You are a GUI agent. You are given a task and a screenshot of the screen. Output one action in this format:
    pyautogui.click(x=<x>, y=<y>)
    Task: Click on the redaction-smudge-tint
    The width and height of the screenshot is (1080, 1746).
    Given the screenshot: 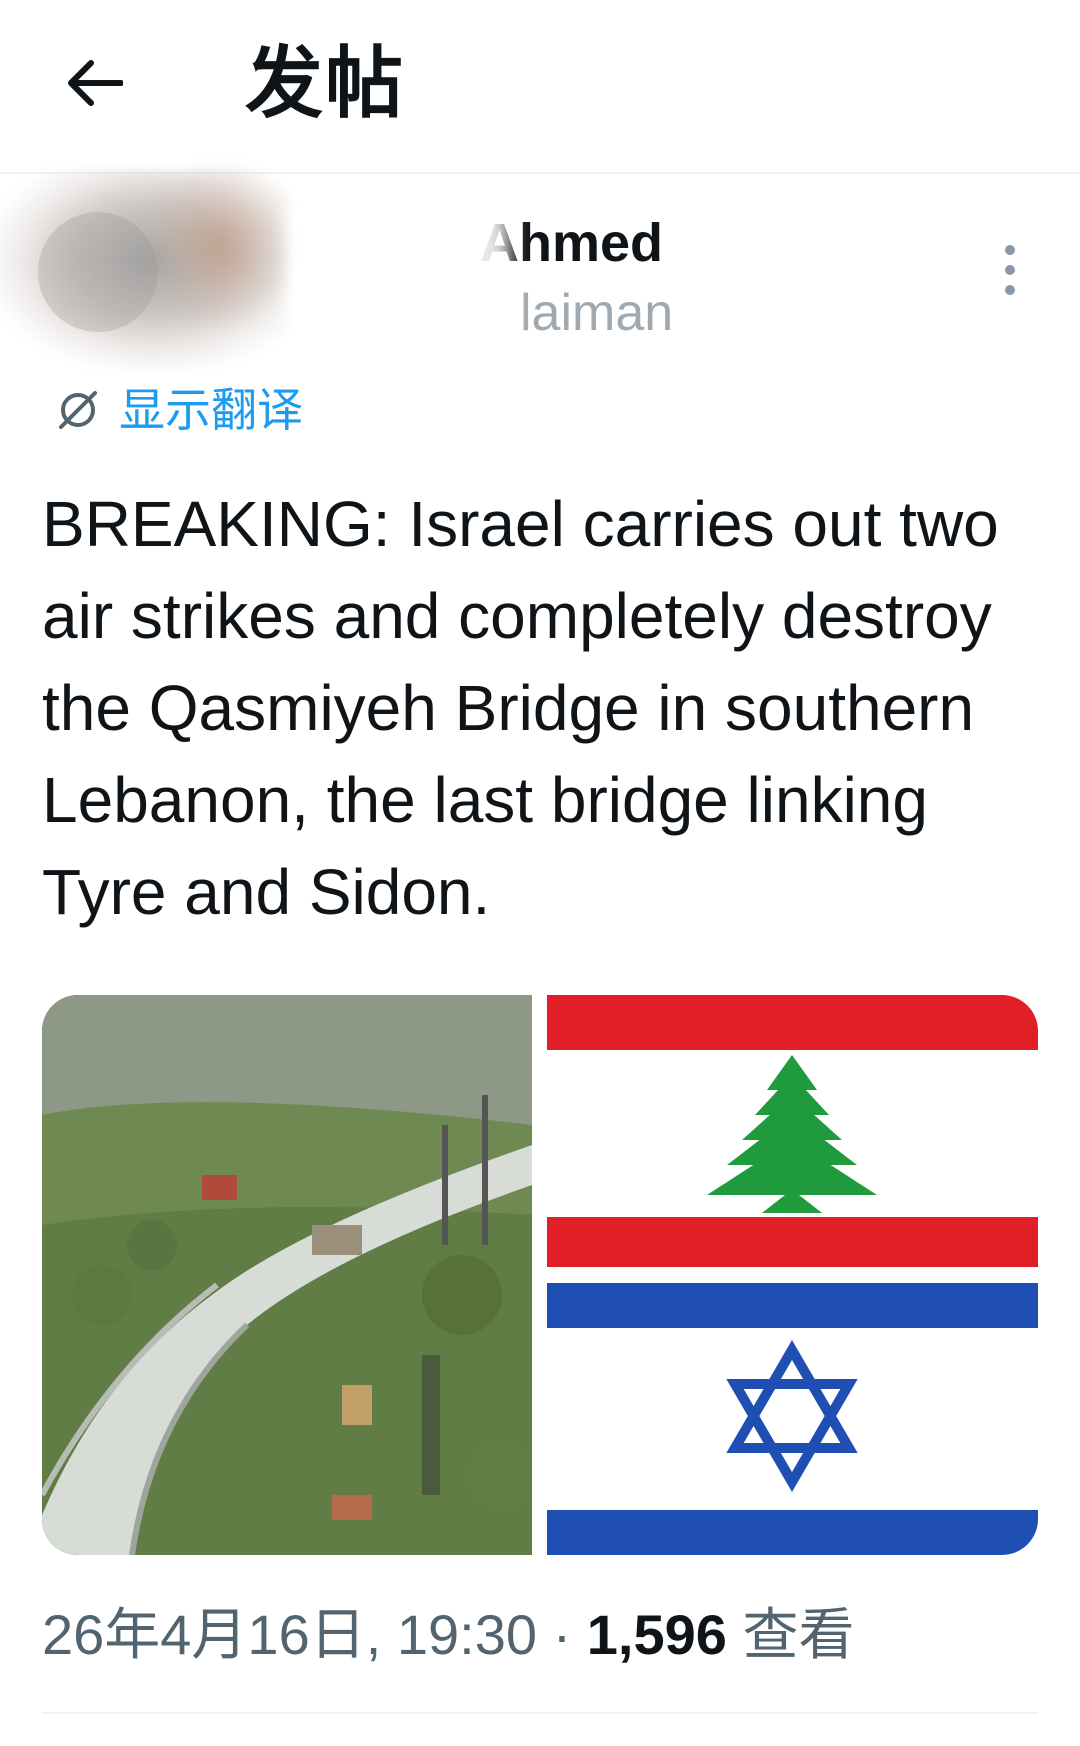 What is the action you would take?
    pyautogui.click(x=220, y=245)
    